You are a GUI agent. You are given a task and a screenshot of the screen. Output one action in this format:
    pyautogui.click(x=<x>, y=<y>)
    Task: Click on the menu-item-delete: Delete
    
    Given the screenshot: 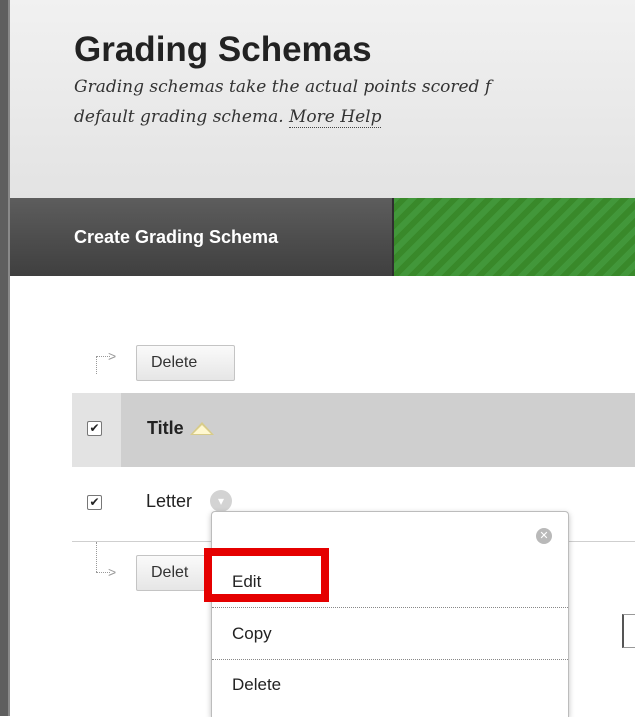 What is the action you would take?
    pyautogui.click(x=390, y=685)
    